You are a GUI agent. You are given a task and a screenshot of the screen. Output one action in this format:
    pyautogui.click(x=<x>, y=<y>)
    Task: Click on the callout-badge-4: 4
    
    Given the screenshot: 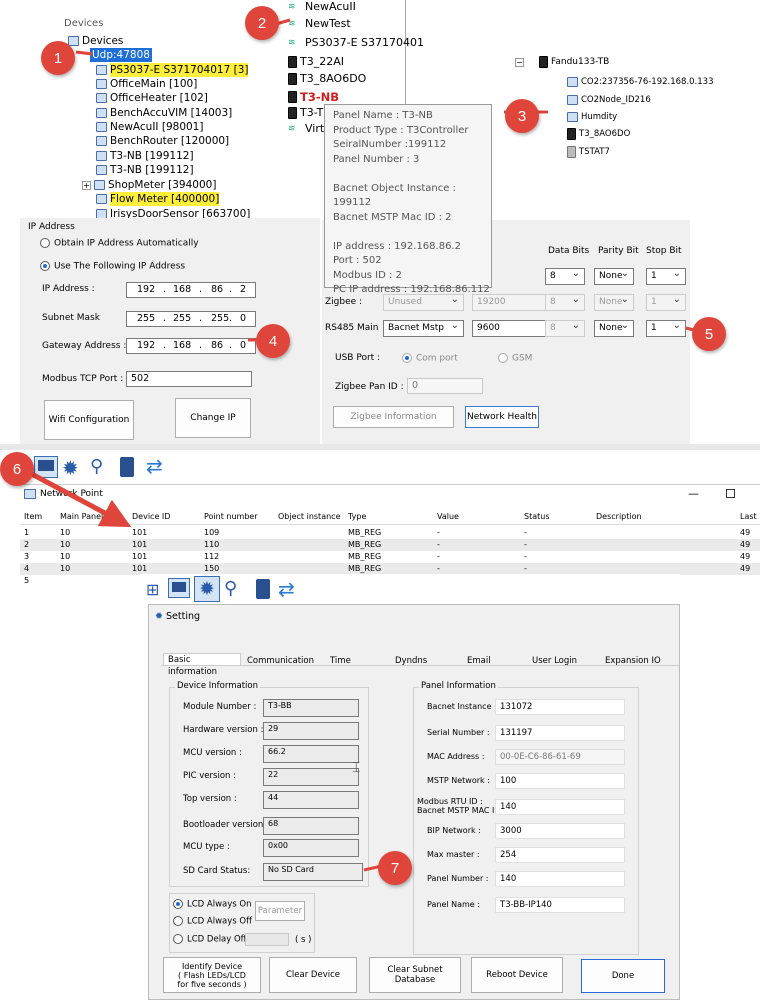 What is the action you would take?
    pyautogui.click(x=273, y=341)
    